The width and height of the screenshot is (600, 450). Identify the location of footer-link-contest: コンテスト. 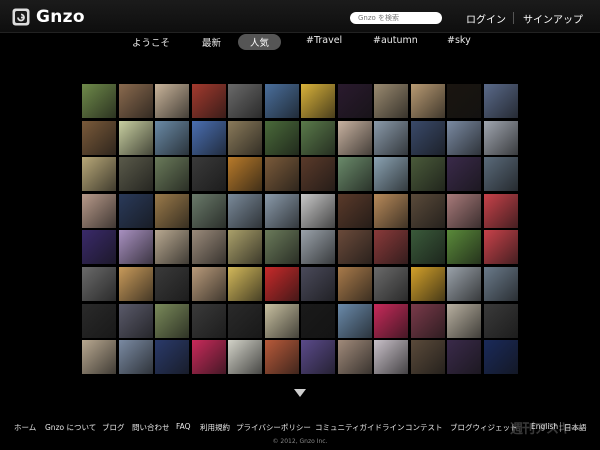
(424, 427).